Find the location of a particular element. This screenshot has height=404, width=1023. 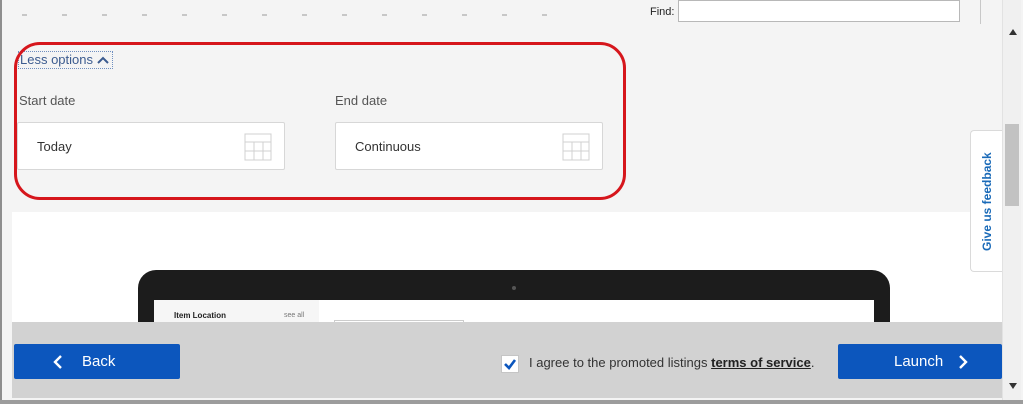

end-date-field: Continuous is located at coordinates (469, 146).